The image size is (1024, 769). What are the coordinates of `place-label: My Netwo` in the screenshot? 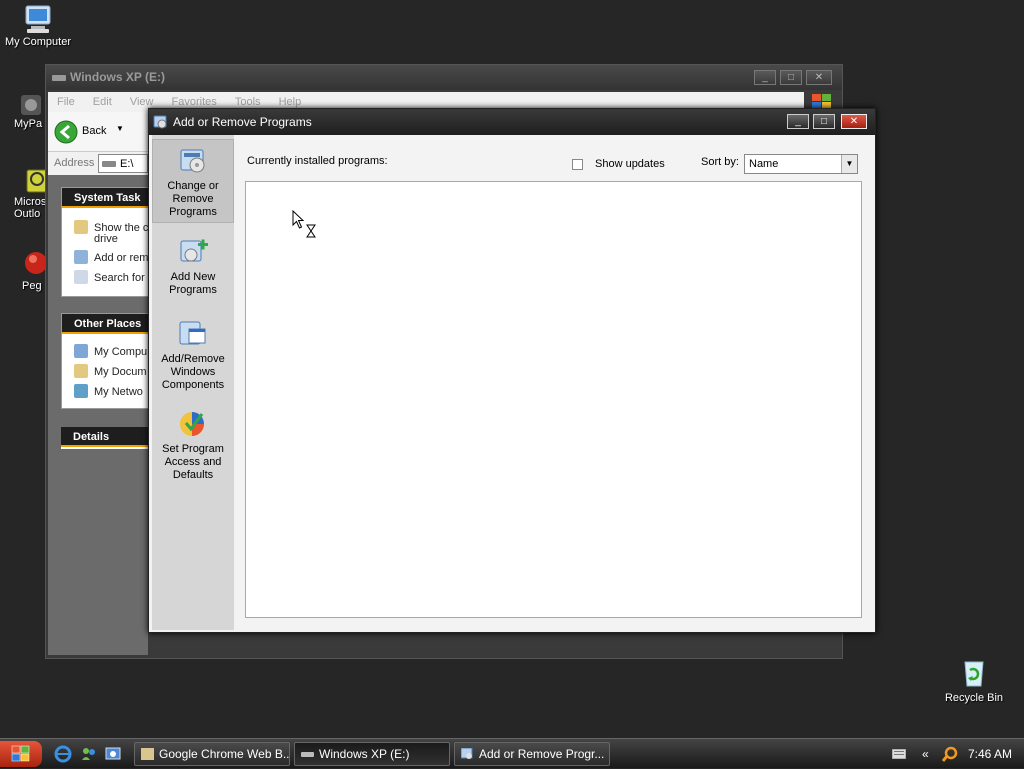 It's located at (118, 392).